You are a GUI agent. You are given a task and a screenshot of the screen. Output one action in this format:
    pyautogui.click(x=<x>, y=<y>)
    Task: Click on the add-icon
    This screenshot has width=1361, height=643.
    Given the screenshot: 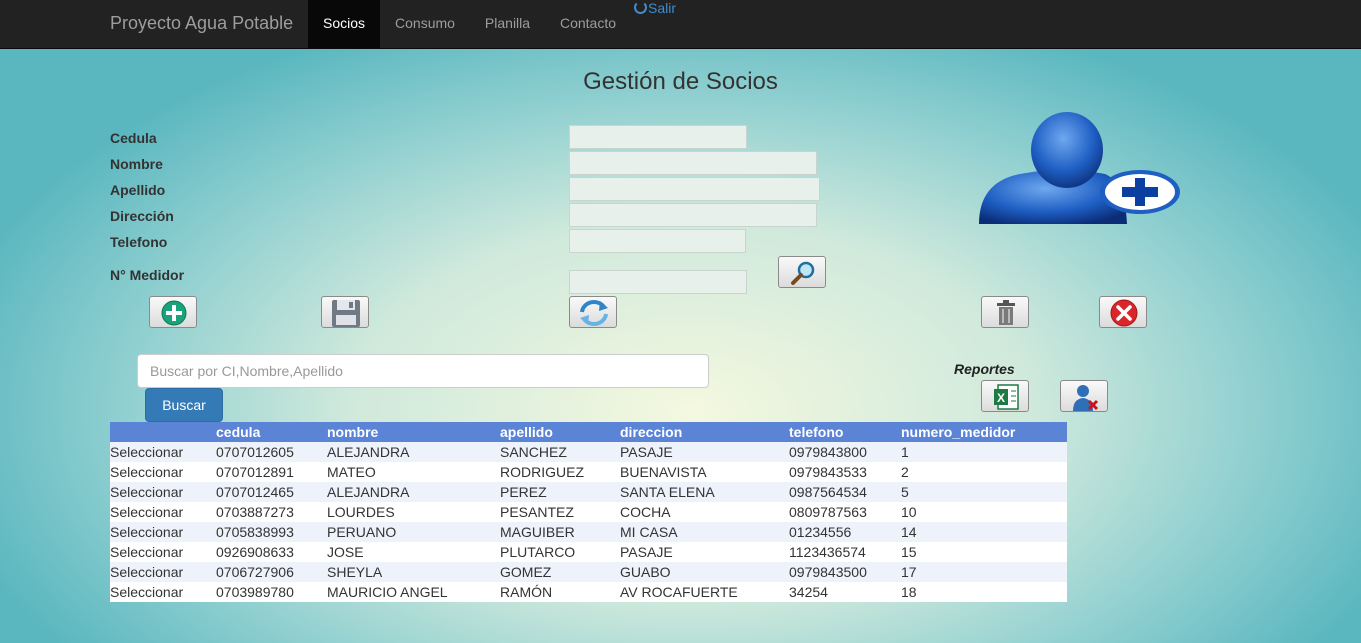 What is the action you would take?
    pyautogui.click(x=174, y=313)
    